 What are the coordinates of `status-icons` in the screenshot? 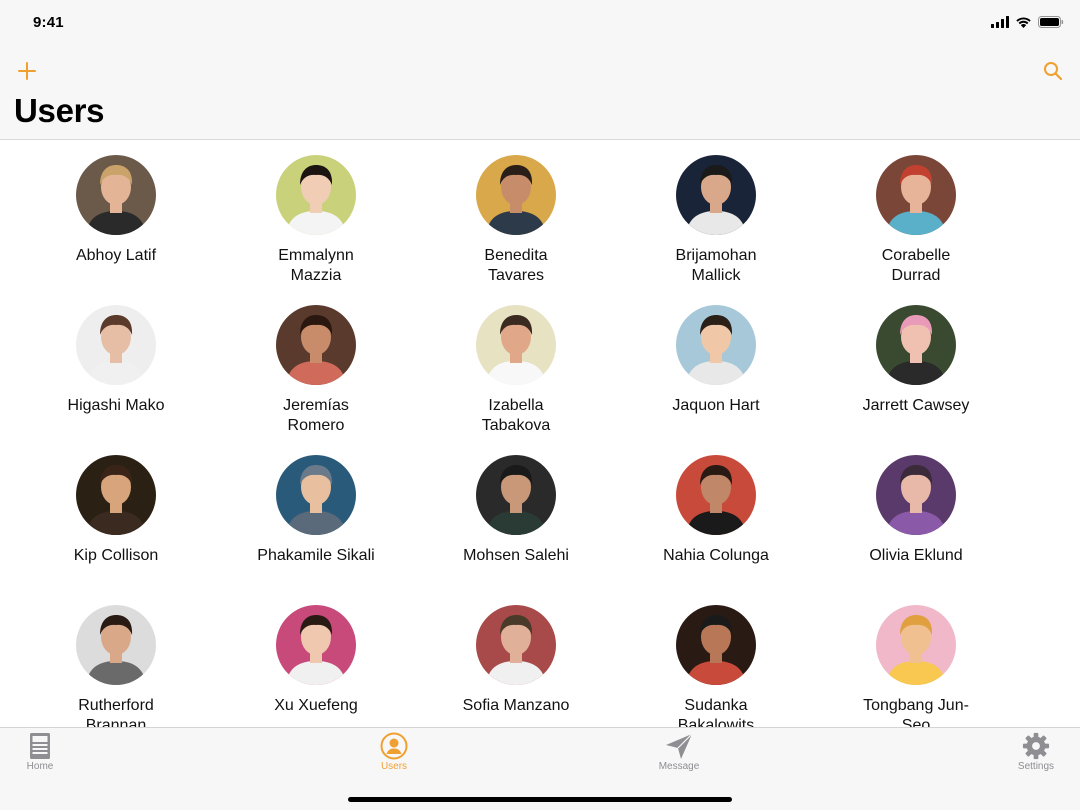 It's located at (1027, 24).